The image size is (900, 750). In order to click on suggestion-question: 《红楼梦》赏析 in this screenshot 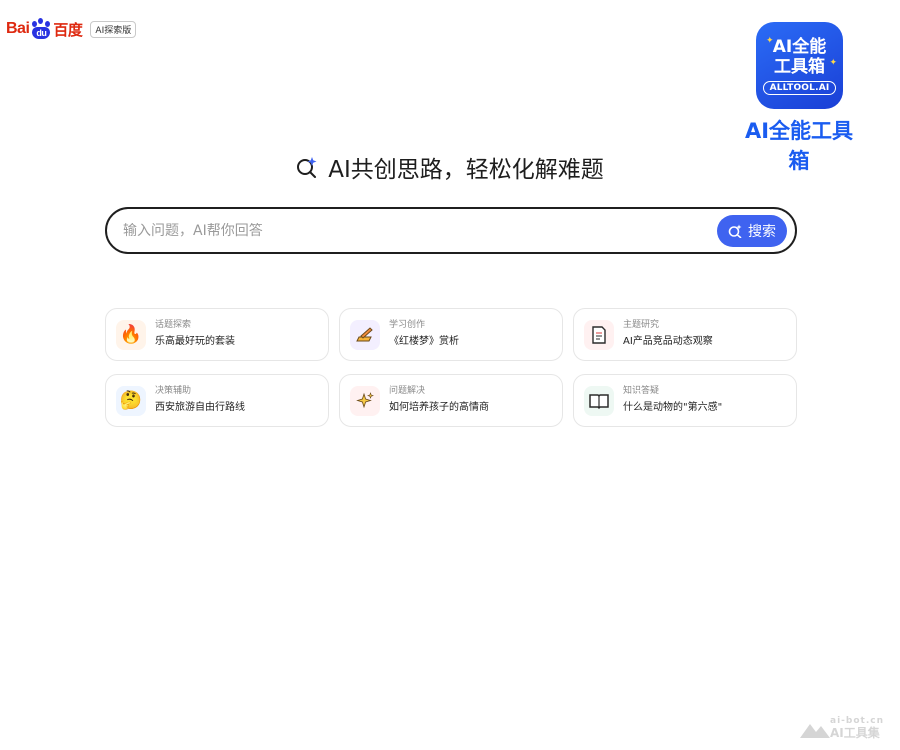, I will do `click(424, 341)`.